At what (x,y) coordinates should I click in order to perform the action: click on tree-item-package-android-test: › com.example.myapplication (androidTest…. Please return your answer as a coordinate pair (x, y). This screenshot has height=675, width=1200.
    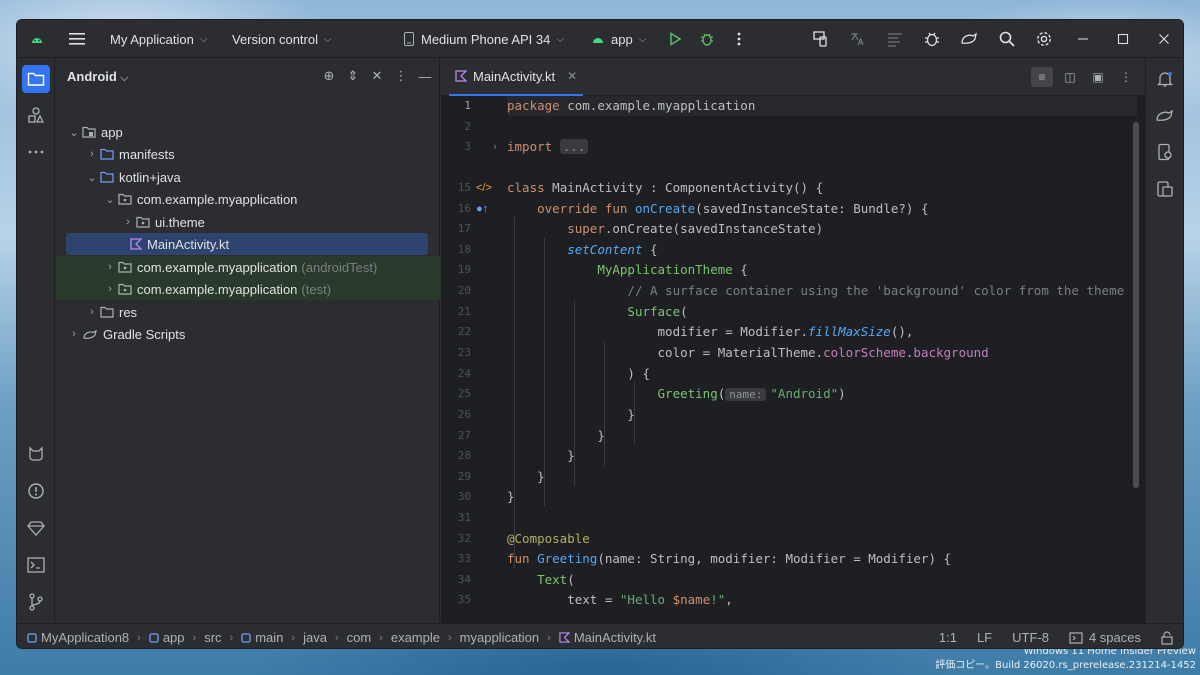
    Looking at the image, I should click on (248, 267).